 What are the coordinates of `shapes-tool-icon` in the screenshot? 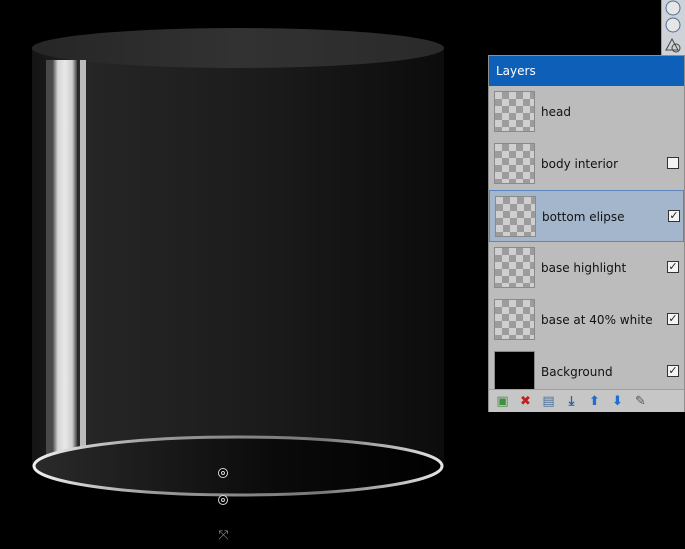 It's located at (673, 45).